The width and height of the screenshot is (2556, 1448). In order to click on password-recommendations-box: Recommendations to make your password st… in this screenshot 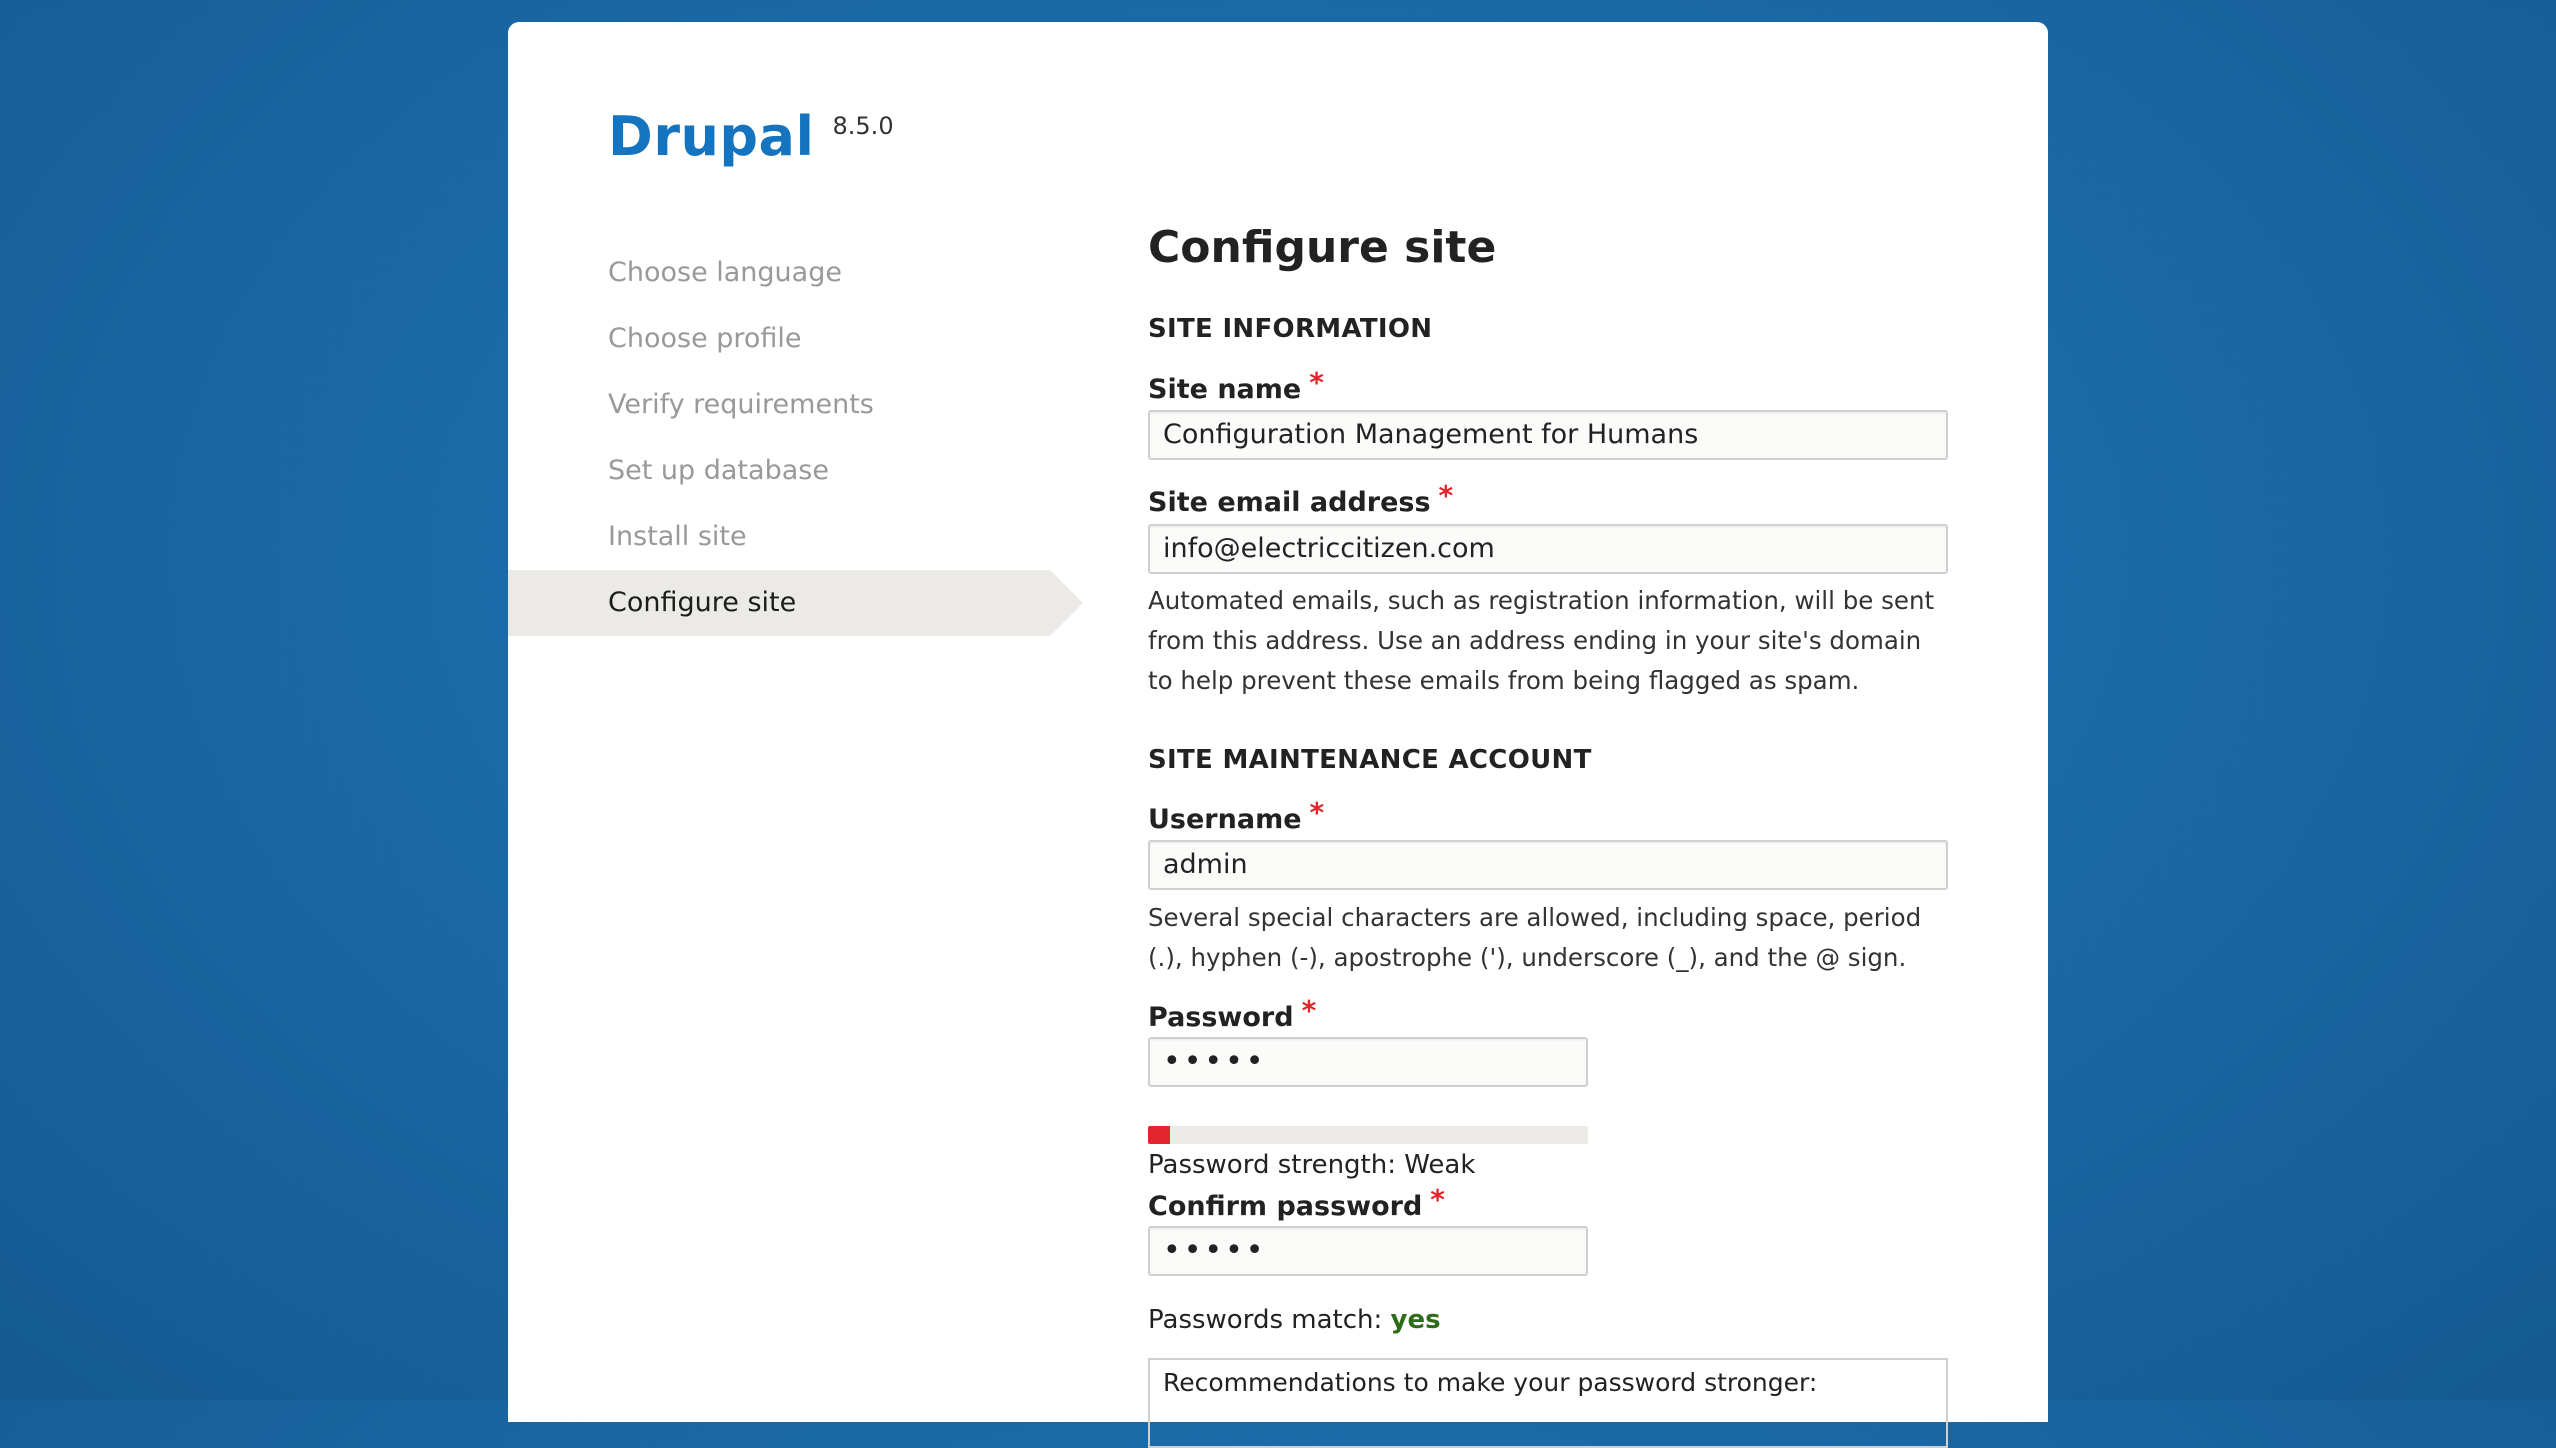, I will do `click(1548, 1403)`.